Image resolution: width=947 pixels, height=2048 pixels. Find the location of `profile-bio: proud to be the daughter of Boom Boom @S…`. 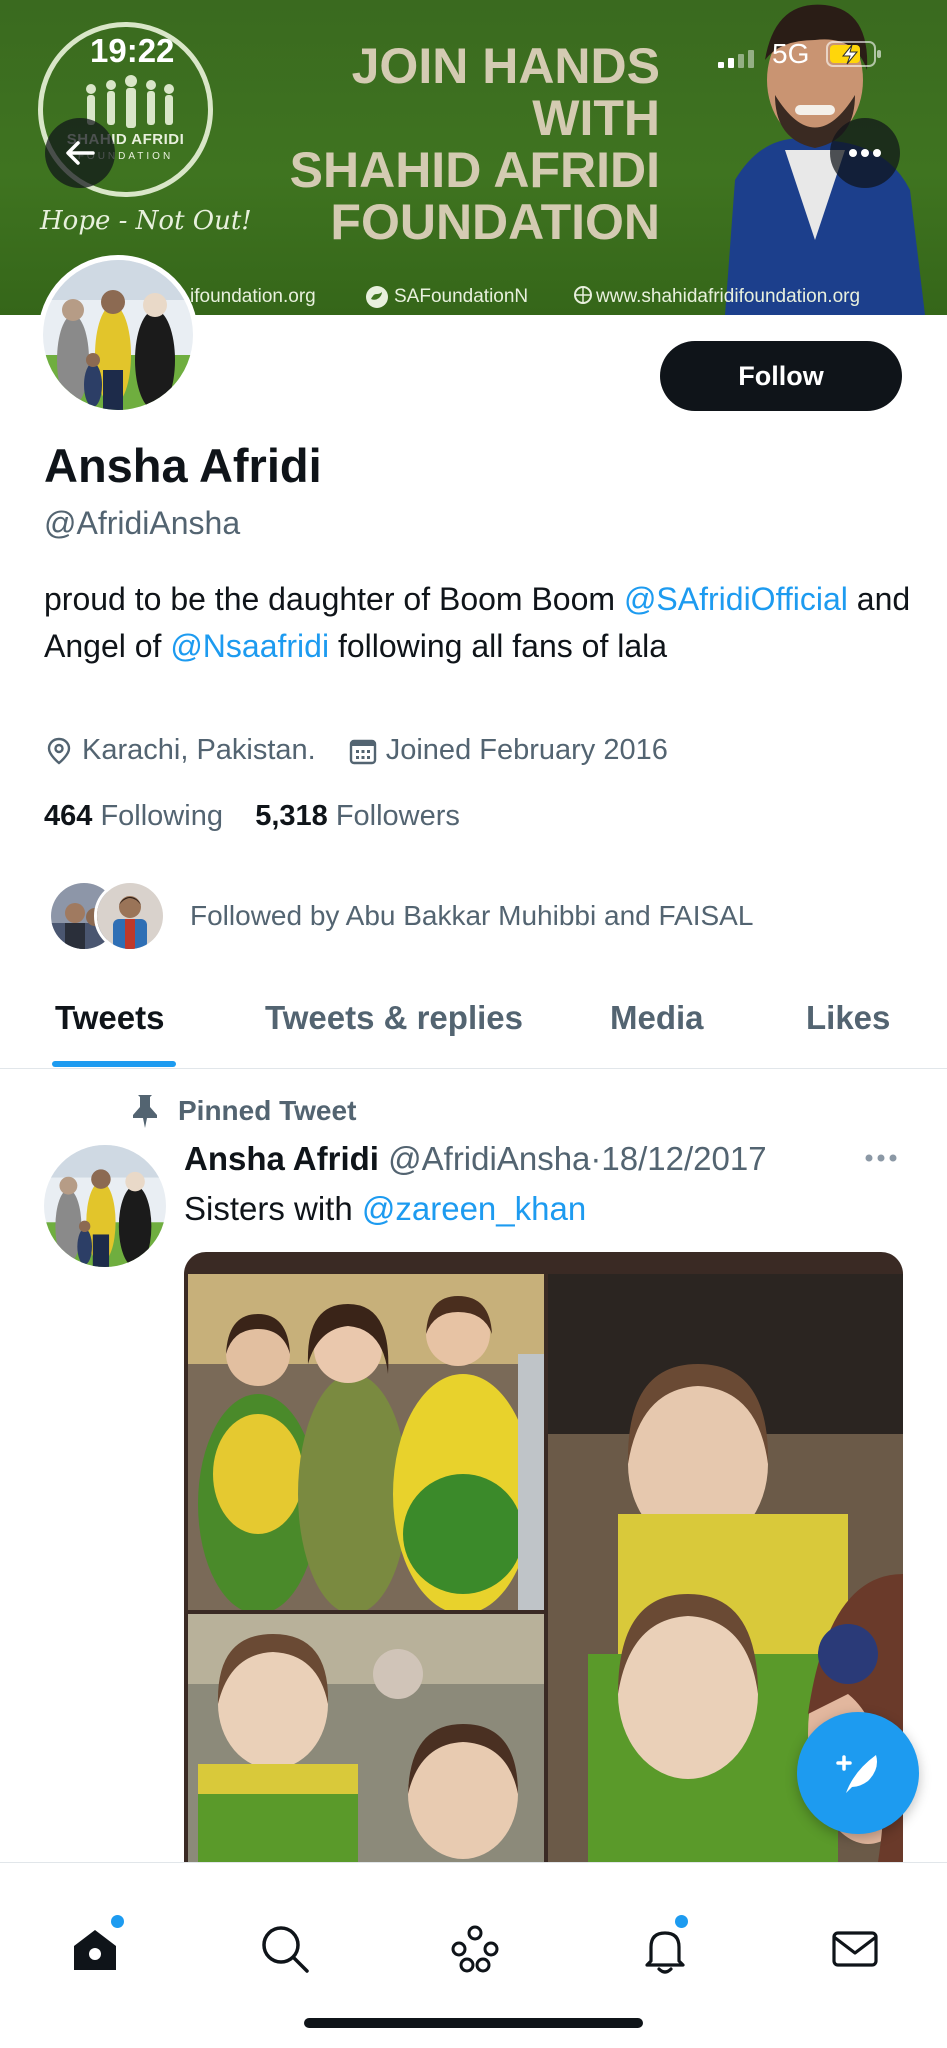

profile-bio: proud to be the daughter of Boom Boom @S… is located at coordinates (479, 623).